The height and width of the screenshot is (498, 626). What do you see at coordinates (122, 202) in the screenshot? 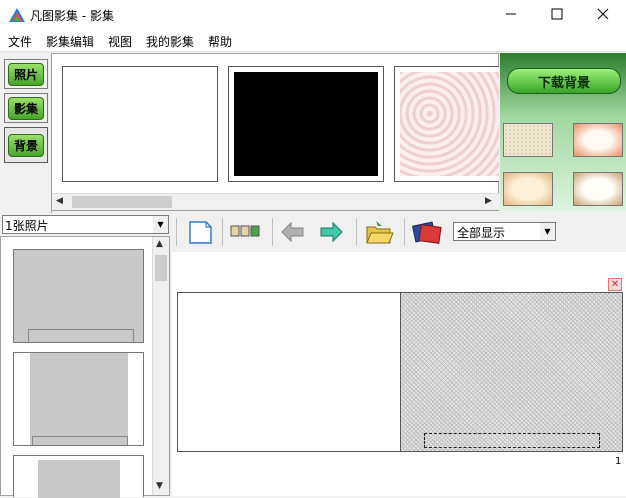
I see `strip-scroll-thumb` at bounding box center [122, 202].